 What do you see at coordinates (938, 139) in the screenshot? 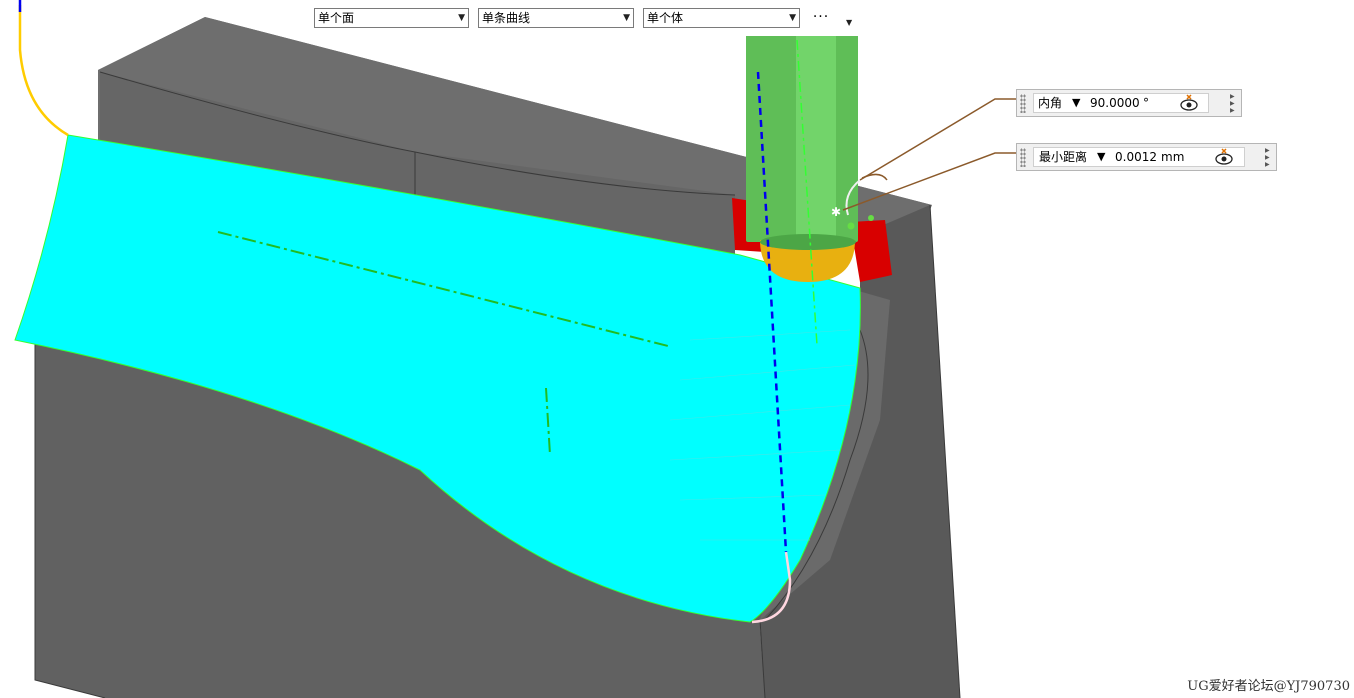
I see `angle-leader` at bounding box center [938, 139].